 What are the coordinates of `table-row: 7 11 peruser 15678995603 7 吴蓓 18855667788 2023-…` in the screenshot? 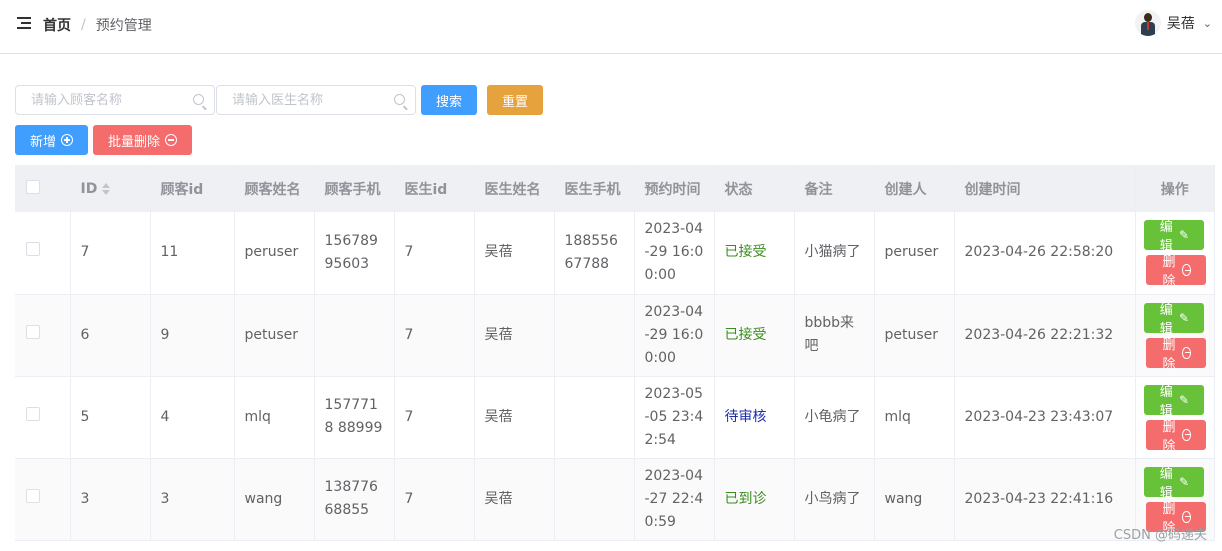 It's located at (615, 253).